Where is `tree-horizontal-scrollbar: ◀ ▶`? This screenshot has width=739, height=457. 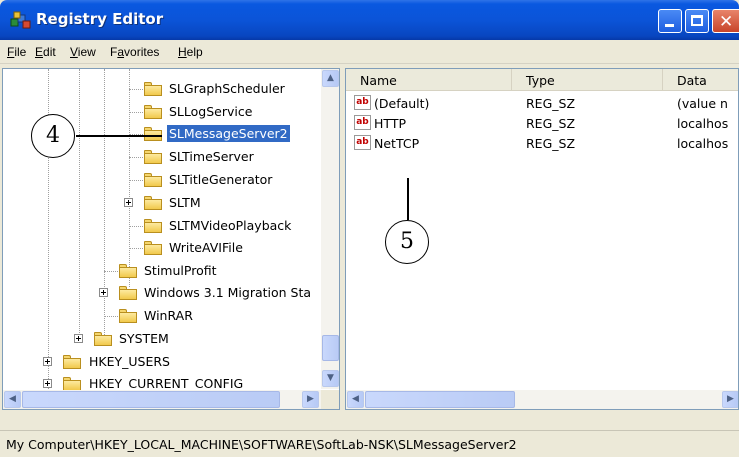 tree-horizontal-scrollbar: ◀ ▶ is located at coordinates (162, 399).